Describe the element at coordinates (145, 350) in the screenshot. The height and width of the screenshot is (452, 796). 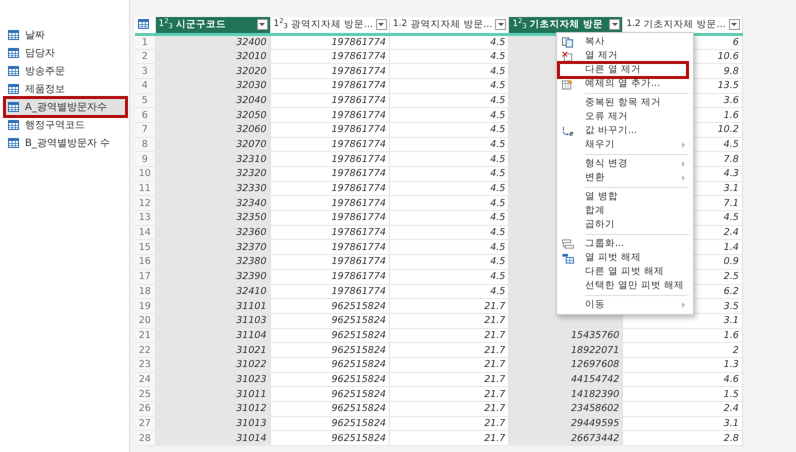
I see `row-number: 22` at that location.